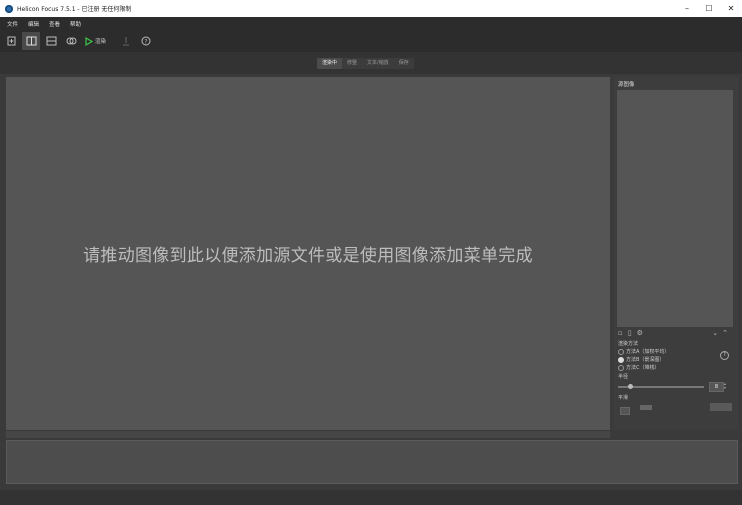  I want to click on play-icon, so click(89, 41).